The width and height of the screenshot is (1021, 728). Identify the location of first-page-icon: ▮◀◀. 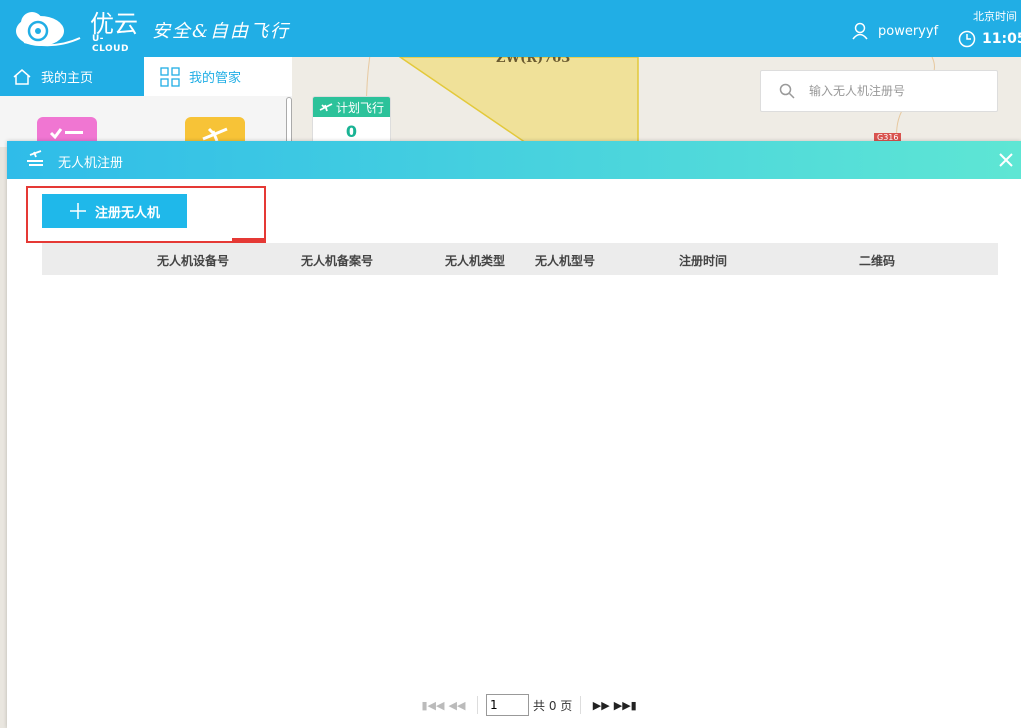
(433, 705).